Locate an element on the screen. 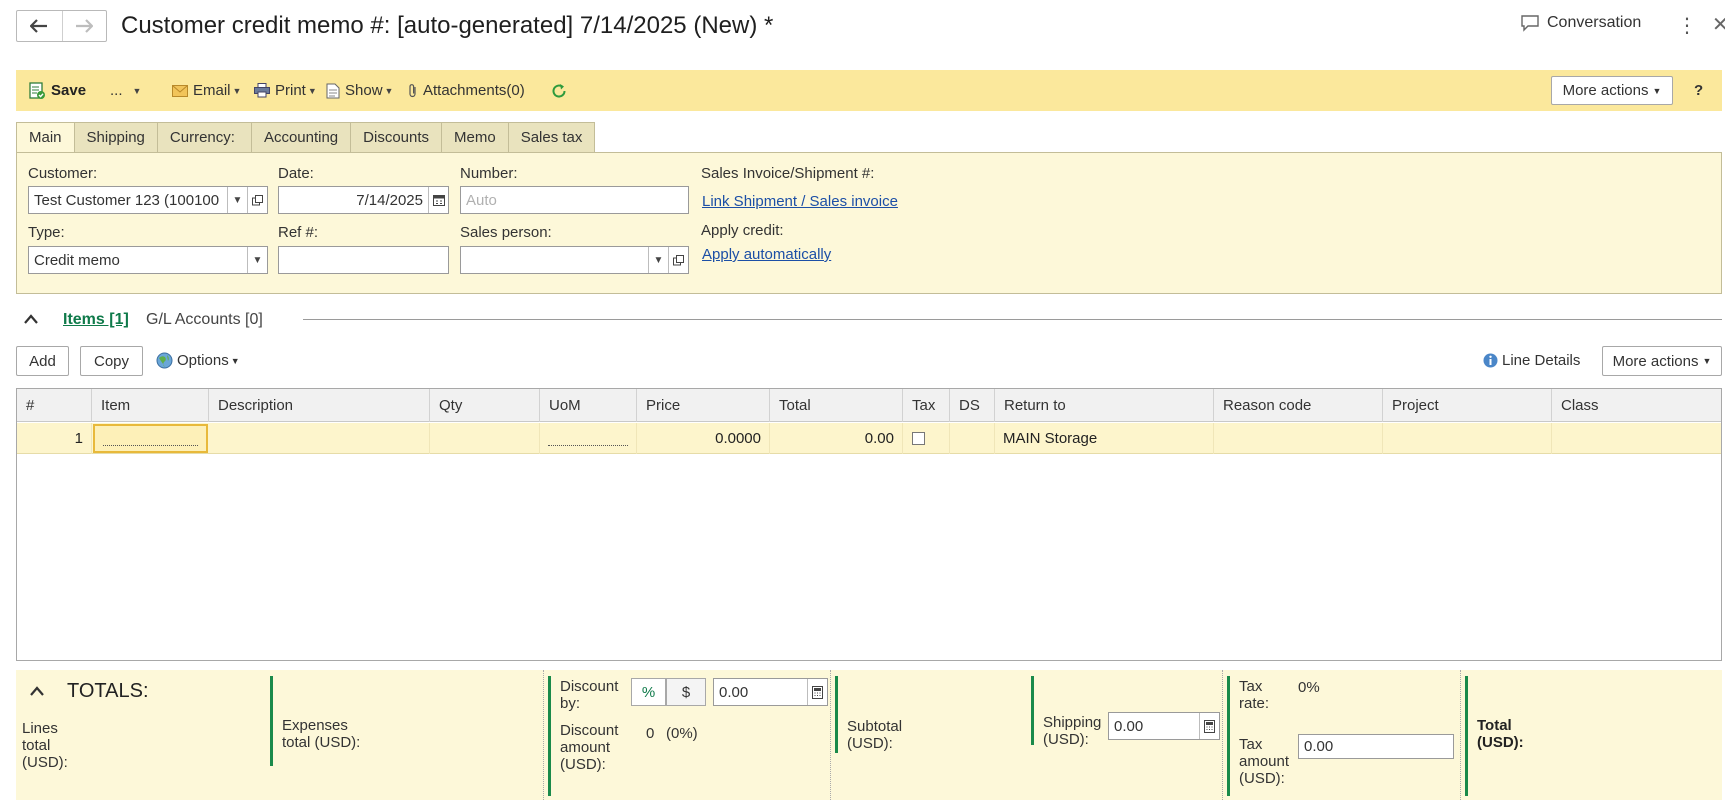  column-header-return-to: Return to is located at coordinates (1104, 405).